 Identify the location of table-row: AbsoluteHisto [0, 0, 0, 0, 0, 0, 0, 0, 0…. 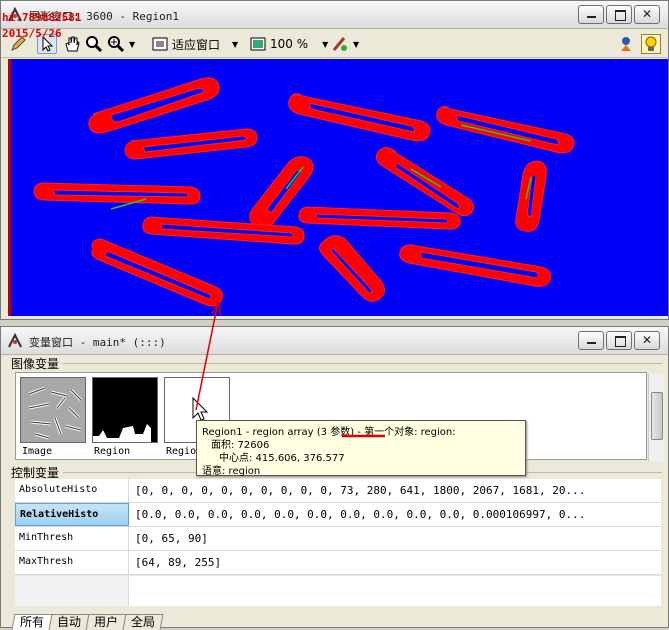
(338, 491).